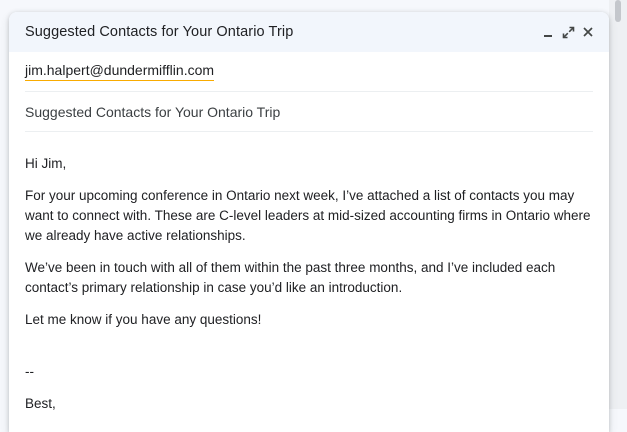 The image size is (627, 432). I want to click on subject-field: Suggested Contacts for Your Ontario Trip, so click(309, 112).